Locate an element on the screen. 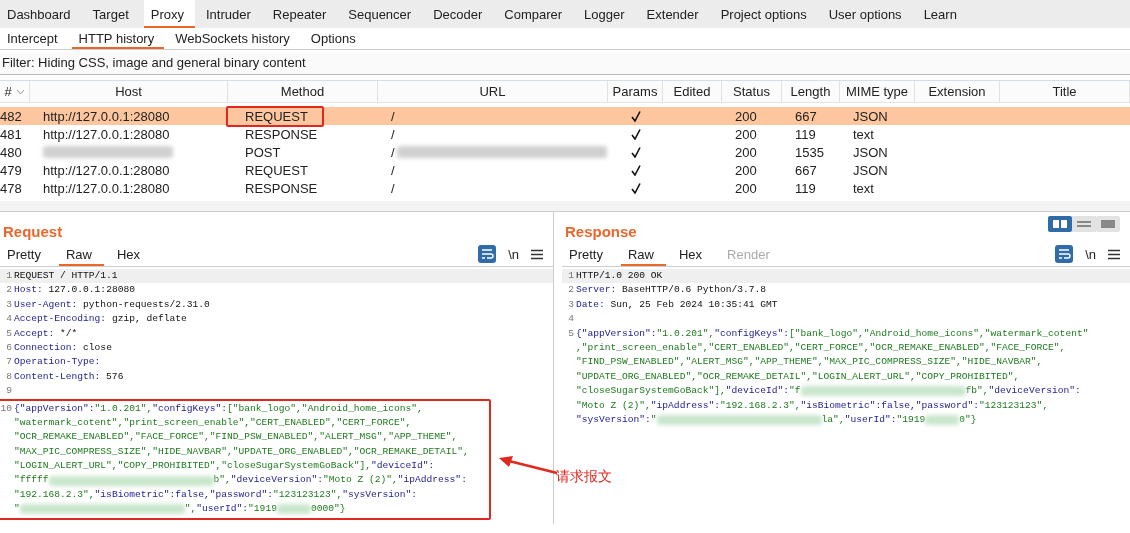  code-text: "123123123", is located at coordinates (1014, 405).